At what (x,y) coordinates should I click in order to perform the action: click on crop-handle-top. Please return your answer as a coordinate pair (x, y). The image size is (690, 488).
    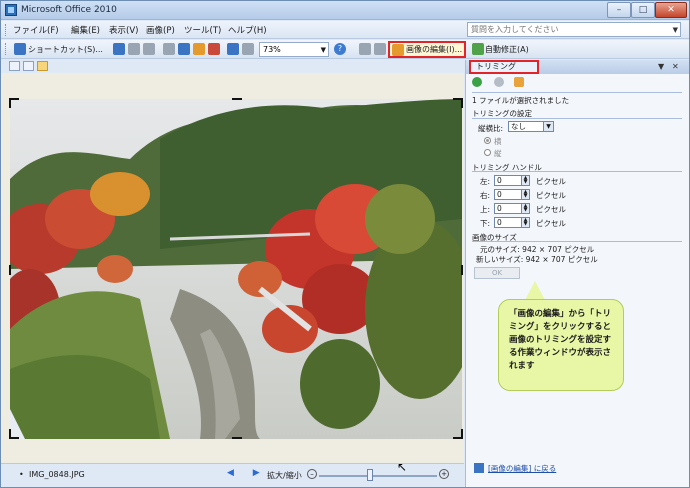
    Looking at the image, I should click on (237, 99).